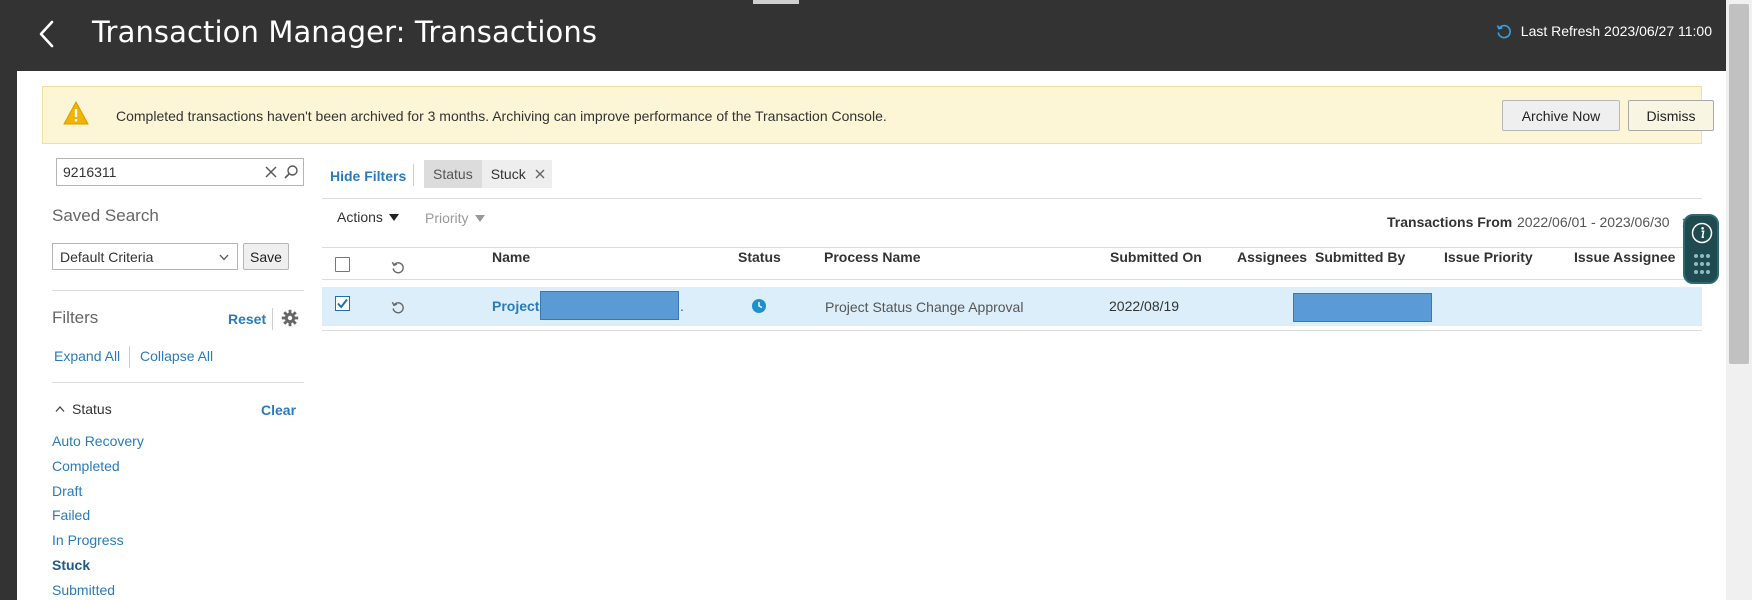 This screenshot has height=600, width=1752. Describe the element at coordinates (98, 494) in the screenshot. I see `status-option-draft: Draft` at that location.